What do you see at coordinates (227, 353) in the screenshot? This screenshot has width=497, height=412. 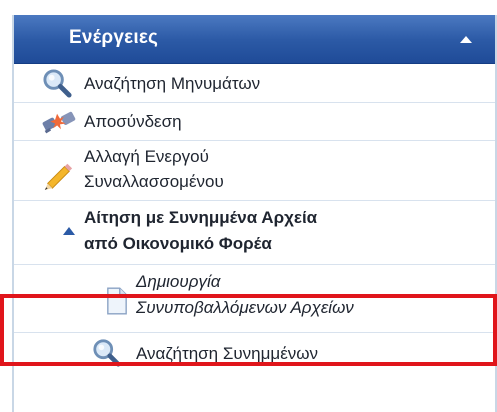 I see `action-label: Αναζήτηση Συνημμένων` at bounding box center [227, 353].